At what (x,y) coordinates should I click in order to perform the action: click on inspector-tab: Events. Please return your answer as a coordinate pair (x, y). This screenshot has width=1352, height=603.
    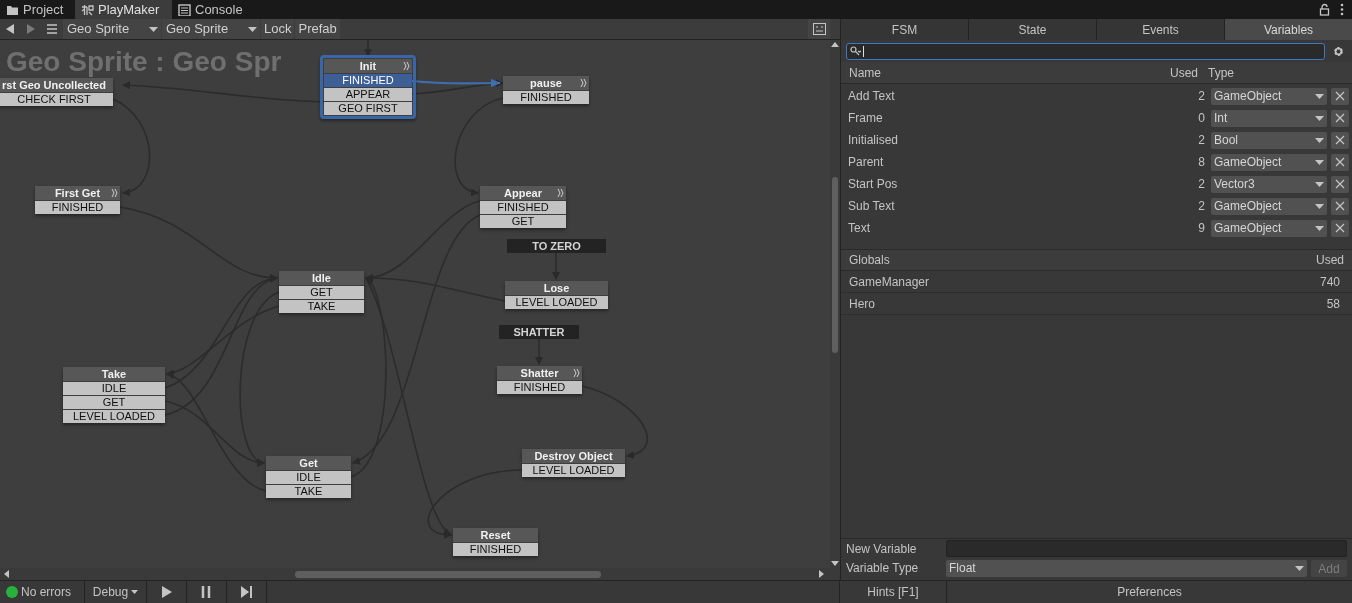
    Looking at the image, I should click on (1160, 29).